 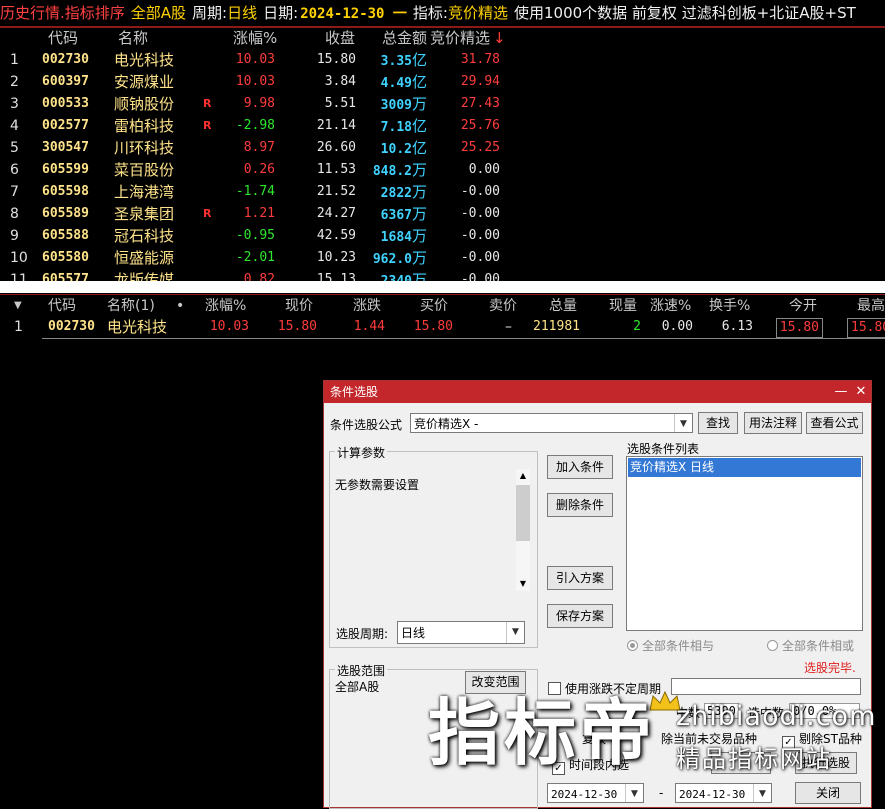 I want to click on q-header-name: 名称(1), so click(x=131, y=306).